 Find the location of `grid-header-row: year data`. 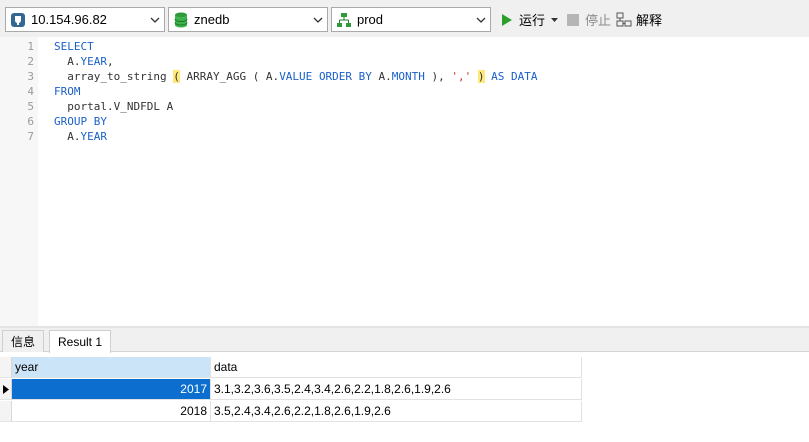

grid-header-row: year data is located at coordinates (291, 367).